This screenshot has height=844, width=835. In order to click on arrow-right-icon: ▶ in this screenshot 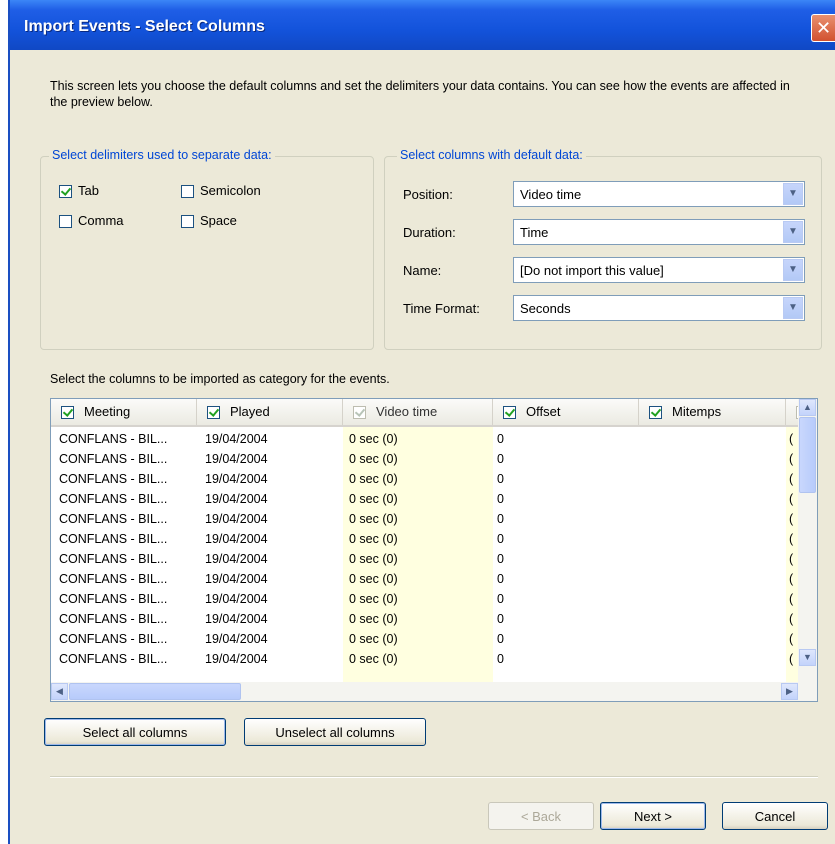, I will do `click(789, 691)`.